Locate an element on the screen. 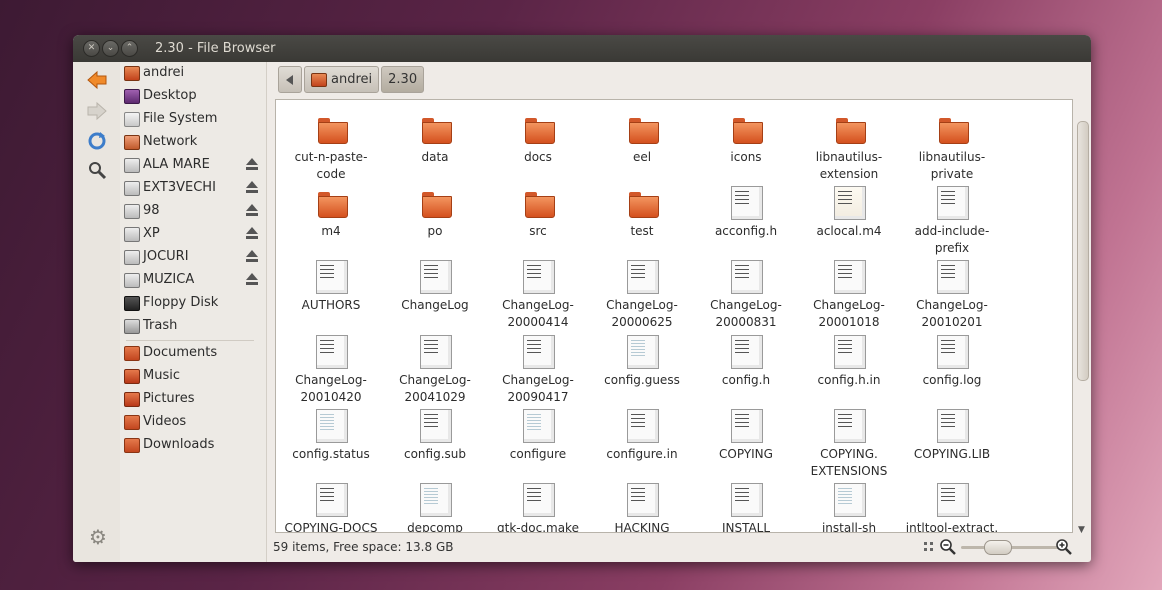 The height and width of the screenshot is (590, 1162). file-item: add-include- prefix is located at coordinates (952, 223).